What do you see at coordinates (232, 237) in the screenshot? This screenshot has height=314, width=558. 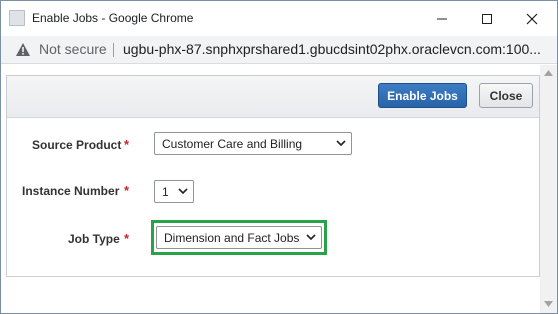 I see `job-type-value: Dimension and Fact Jobs` at bounding box center [232, 237].